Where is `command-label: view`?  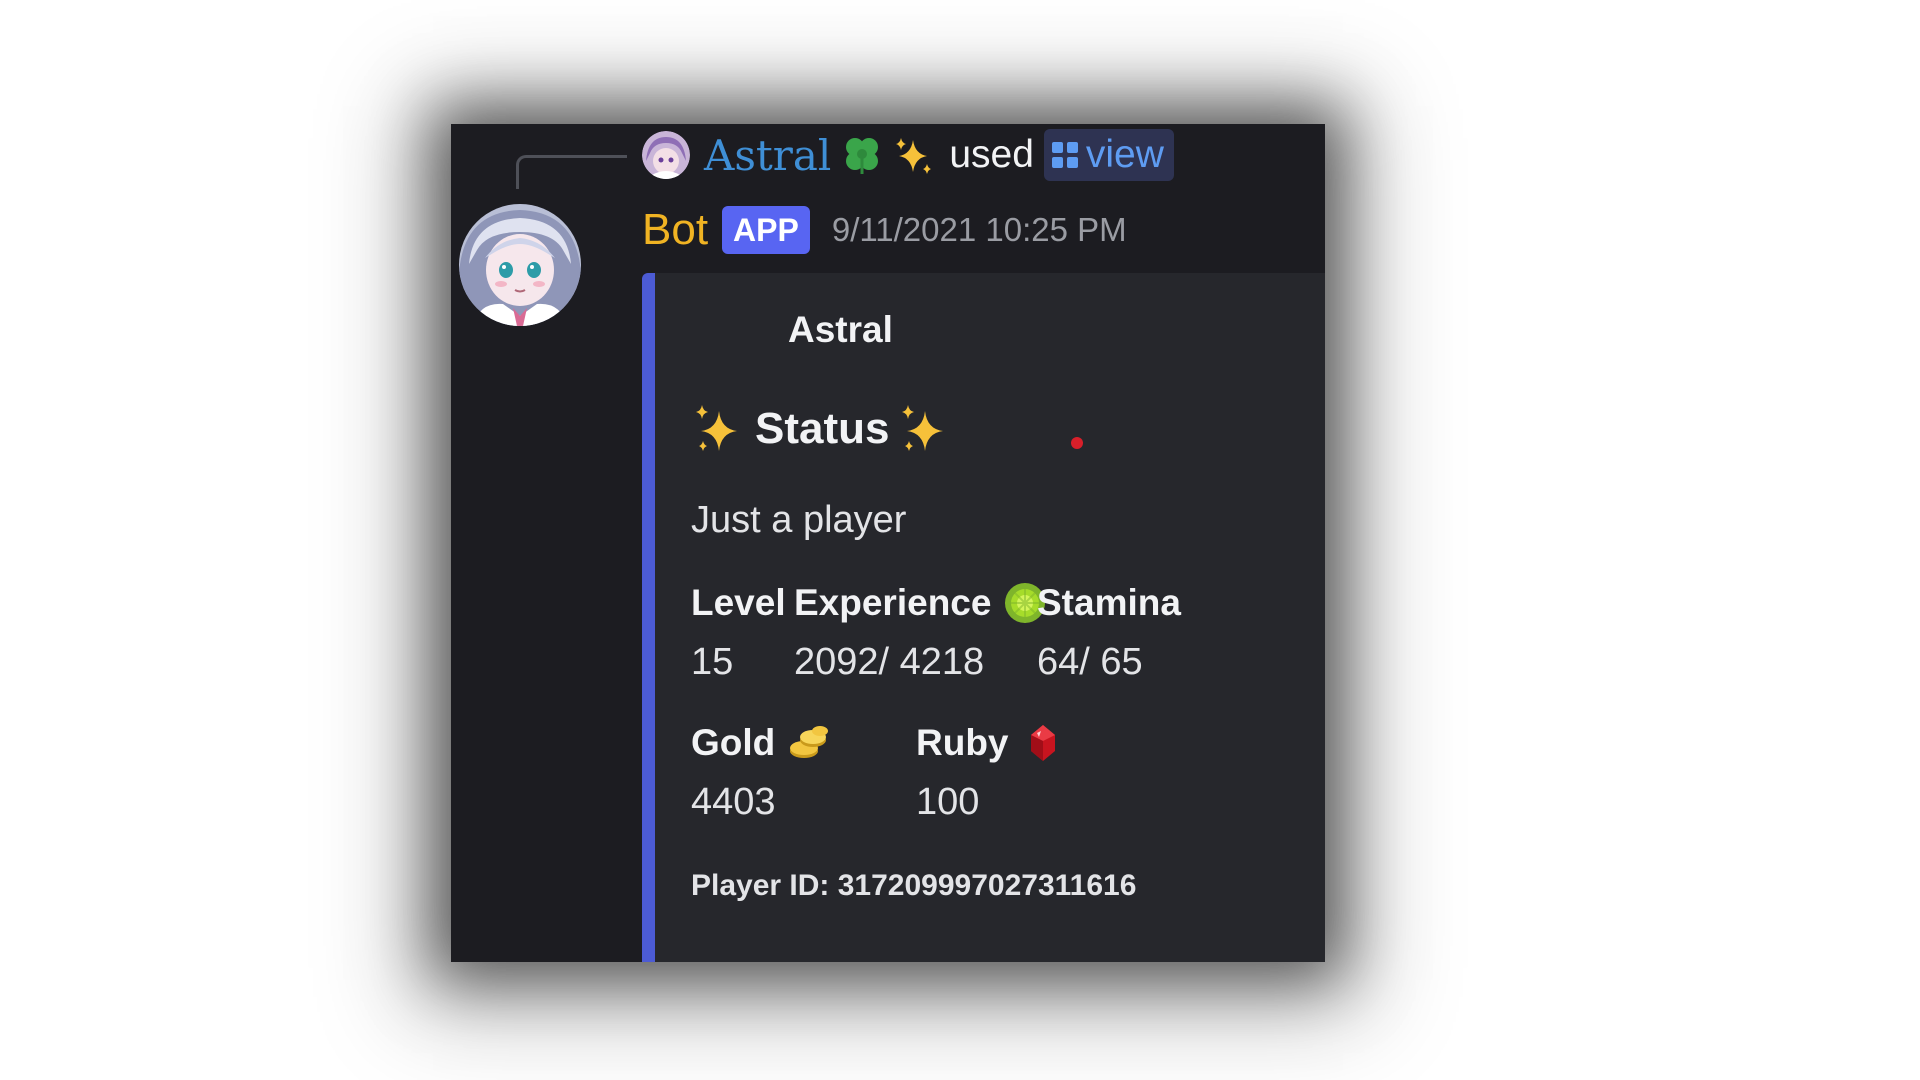
command-label: view is located at coordinates (1124, 154).